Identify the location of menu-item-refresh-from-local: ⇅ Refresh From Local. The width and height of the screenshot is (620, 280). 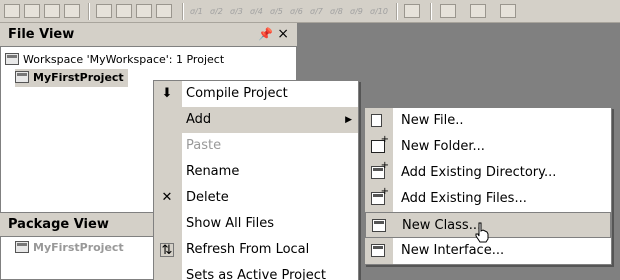
(256, 250).